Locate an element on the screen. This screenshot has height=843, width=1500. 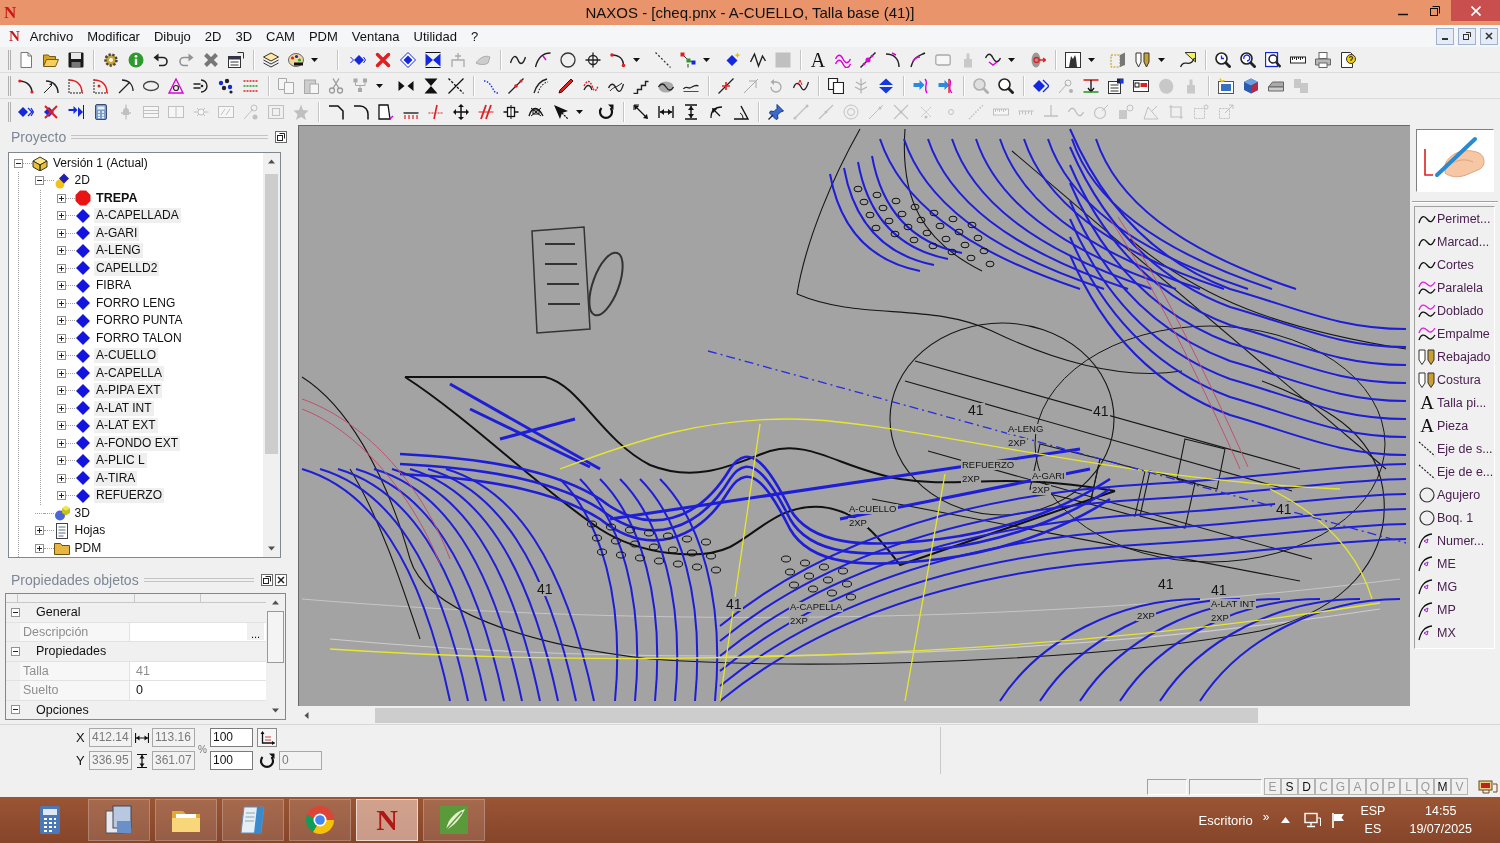
dashed-cross-icon is located at coordinates (456, 85).